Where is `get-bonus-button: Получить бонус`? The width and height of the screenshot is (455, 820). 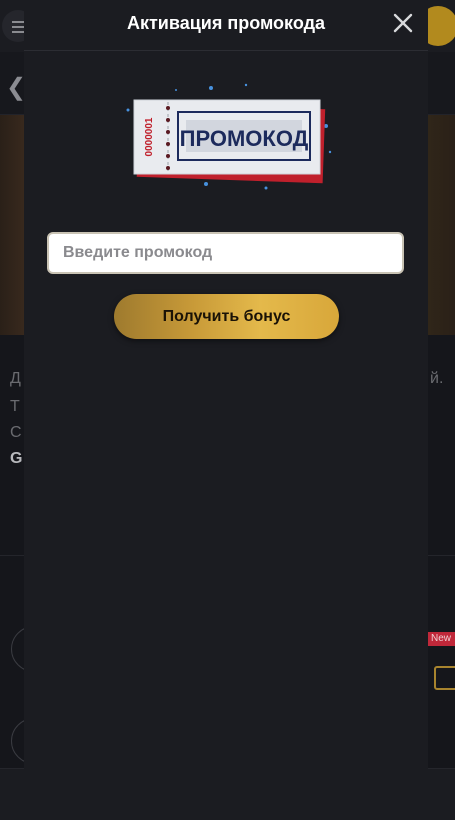
get-bonus-button: Получить бонус is located at coordinates (226, 316).